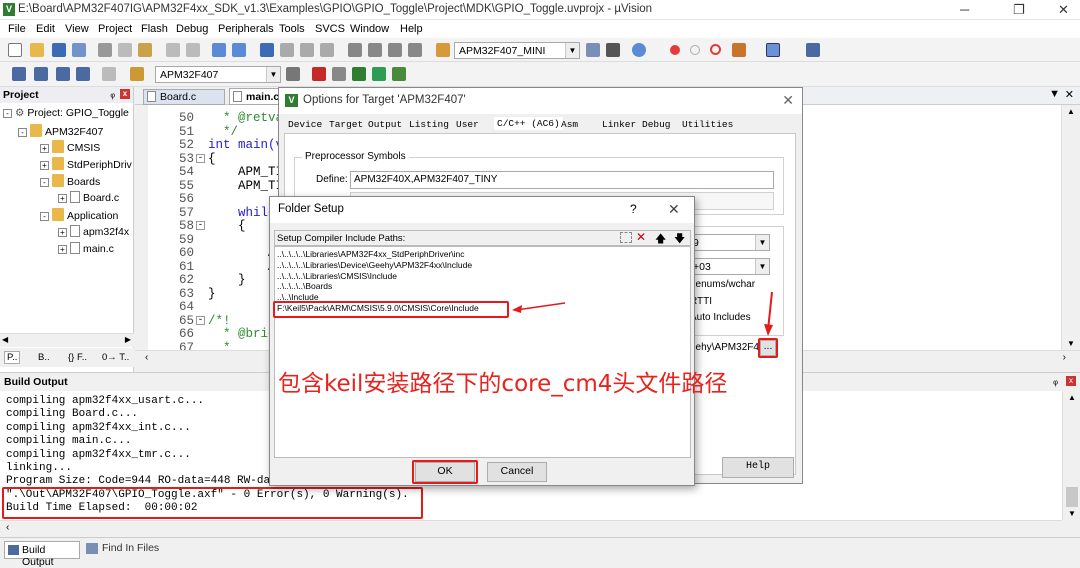 This screenshot has width=1080, height=568. What do you see at coordinates (642, 313) in the screenshot?
I see `annotation-arrows` at bounding box center [642, 313].